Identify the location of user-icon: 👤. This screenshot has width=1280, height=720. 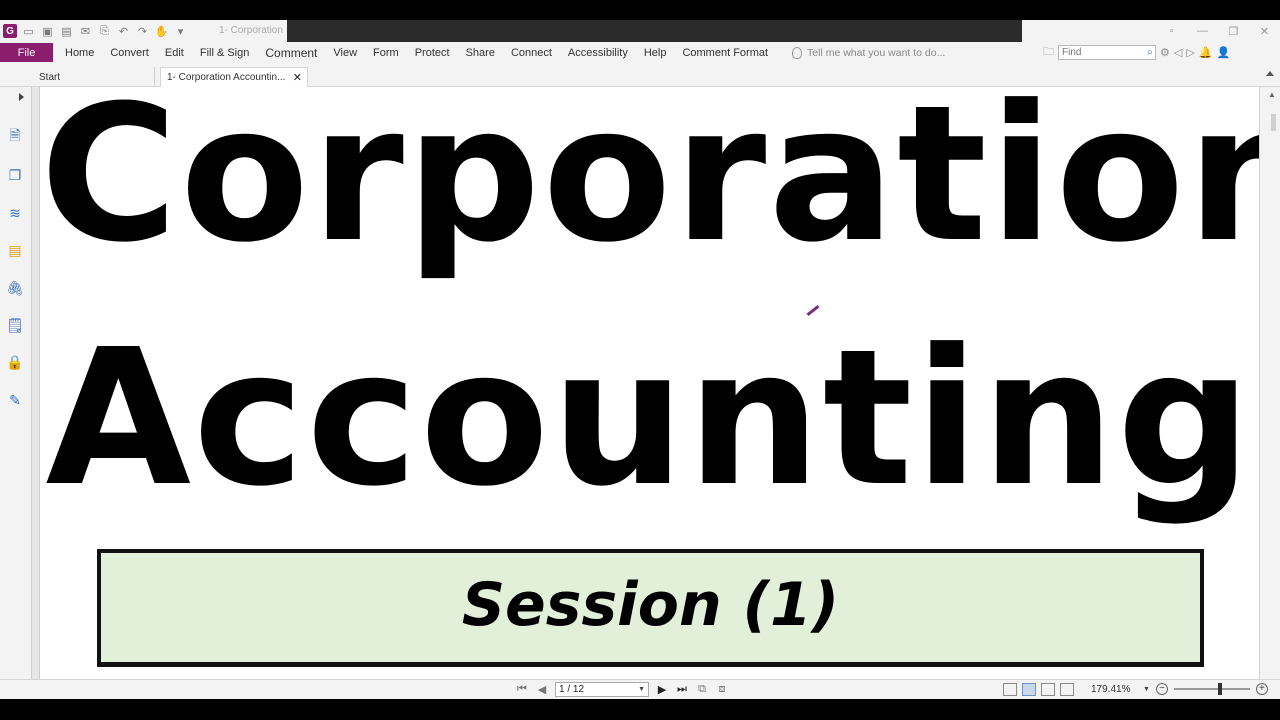
(1224, 52).